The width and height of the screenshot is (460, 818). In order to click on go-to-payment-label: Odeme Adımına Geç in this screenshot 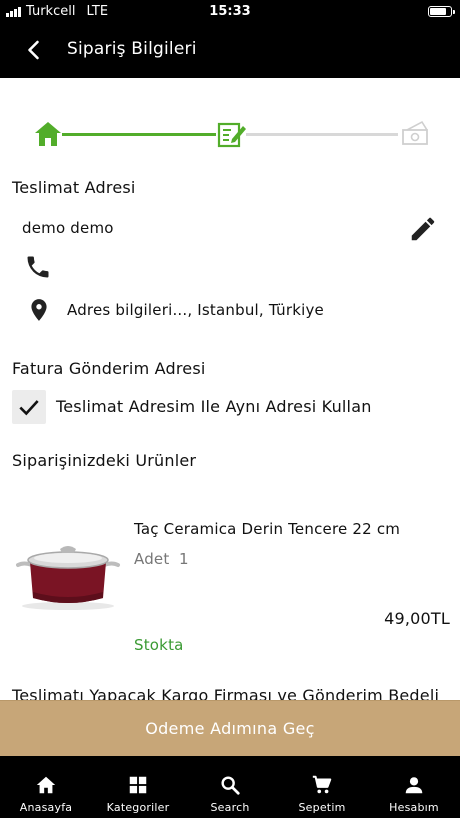, I will do `click(230, 728)`.